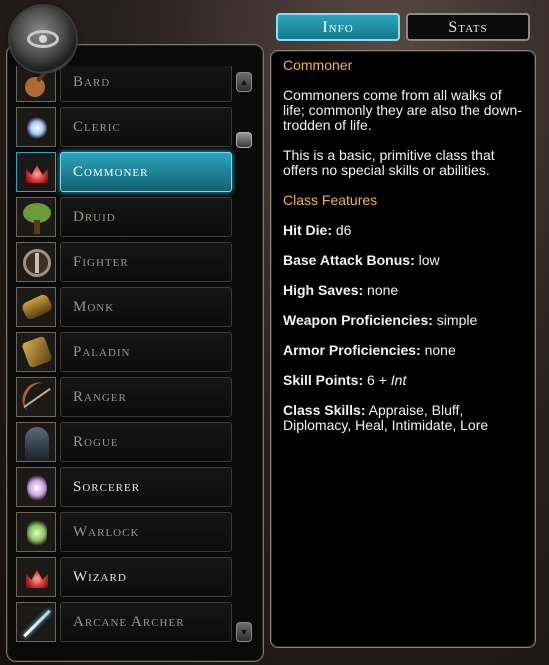 The height and width of the screenshot is (665, 549). What do you see at coordinates (146, 217) in the screenshot?
I see `class-button-label: Druid` at bounding box center [146, 217].